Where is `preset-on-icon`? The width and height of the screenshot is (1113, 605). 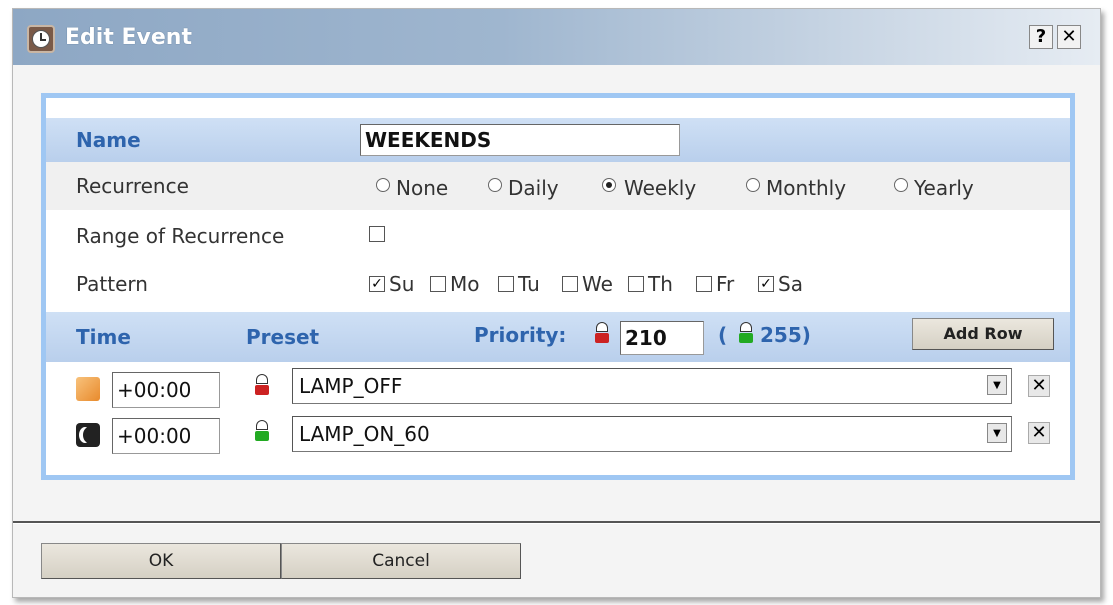 preset-on-icon is located at coordinates (262, 432).